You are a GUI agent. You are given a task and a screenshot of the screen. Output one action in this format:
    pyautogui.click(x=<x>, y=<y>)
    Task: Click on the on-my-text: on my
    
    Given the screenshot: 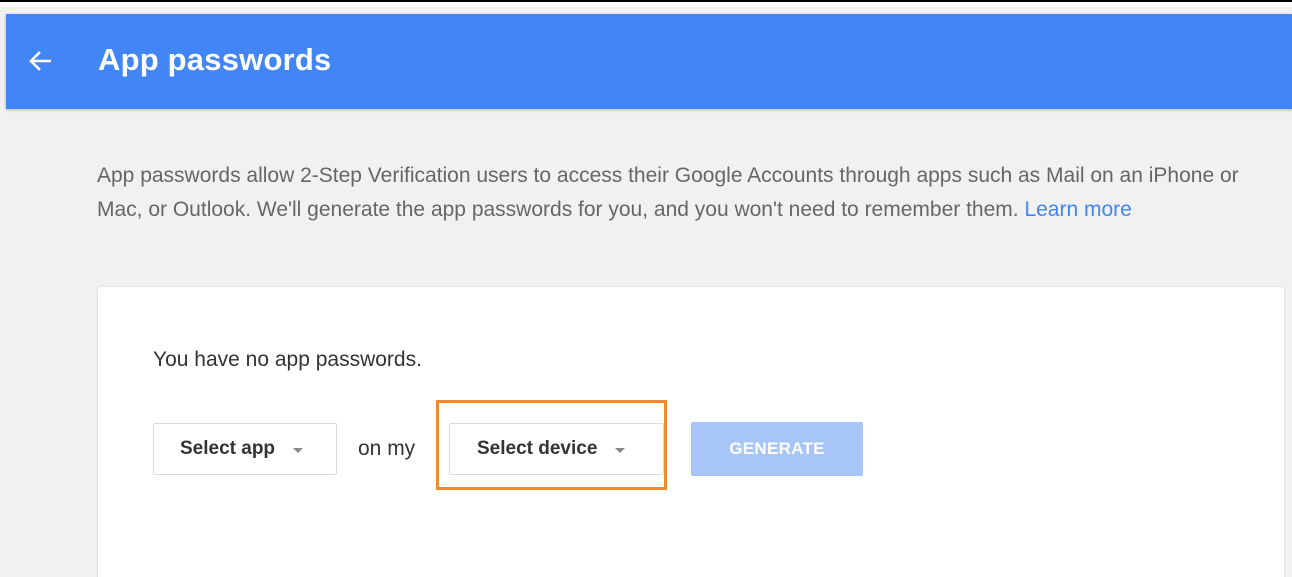 What is the action you would take?
    pyautogui.click(x=387, y=448)
    